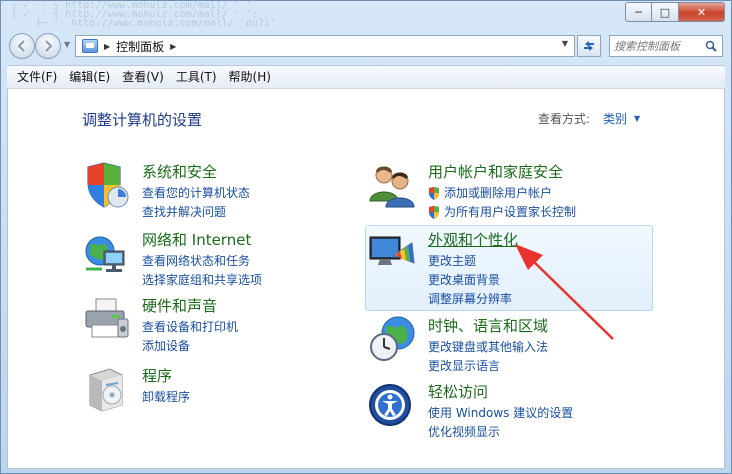 The width and height of the screenshot is (732, 474). What do you see at coordinates (157, 375) in the screenshot?
I see `category-title: 程序` at bounding box center [157, 375].